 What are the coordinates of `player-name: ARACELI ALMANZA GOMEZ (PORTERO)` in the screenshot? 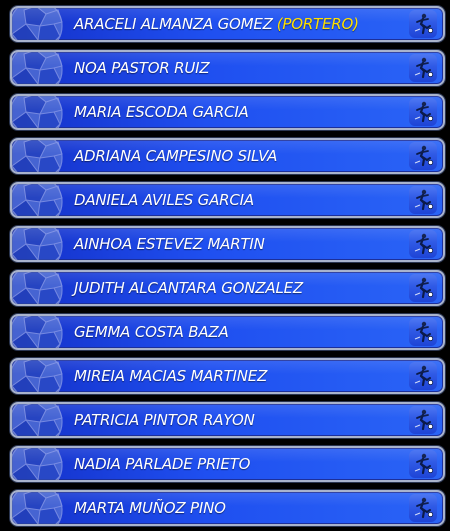 It's located at (216, 24).